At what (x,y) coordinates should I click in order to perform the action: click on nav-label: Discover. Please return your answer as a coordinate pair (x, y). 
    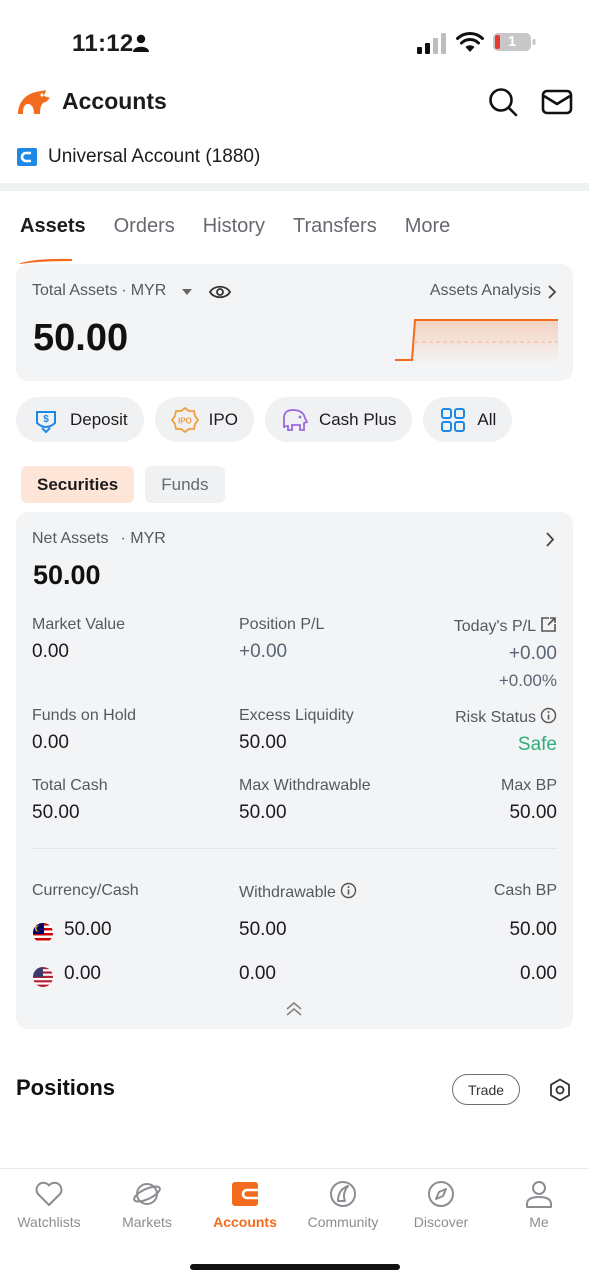
    Looking at the image, I should click on (441, 1222).